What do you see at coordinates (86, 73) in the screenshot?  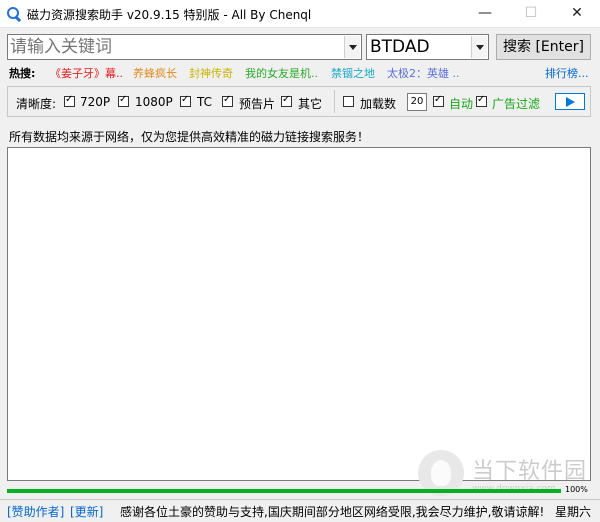 I see `hot-item: 《姜子牙》幕..` at bounding box center [86, 73].